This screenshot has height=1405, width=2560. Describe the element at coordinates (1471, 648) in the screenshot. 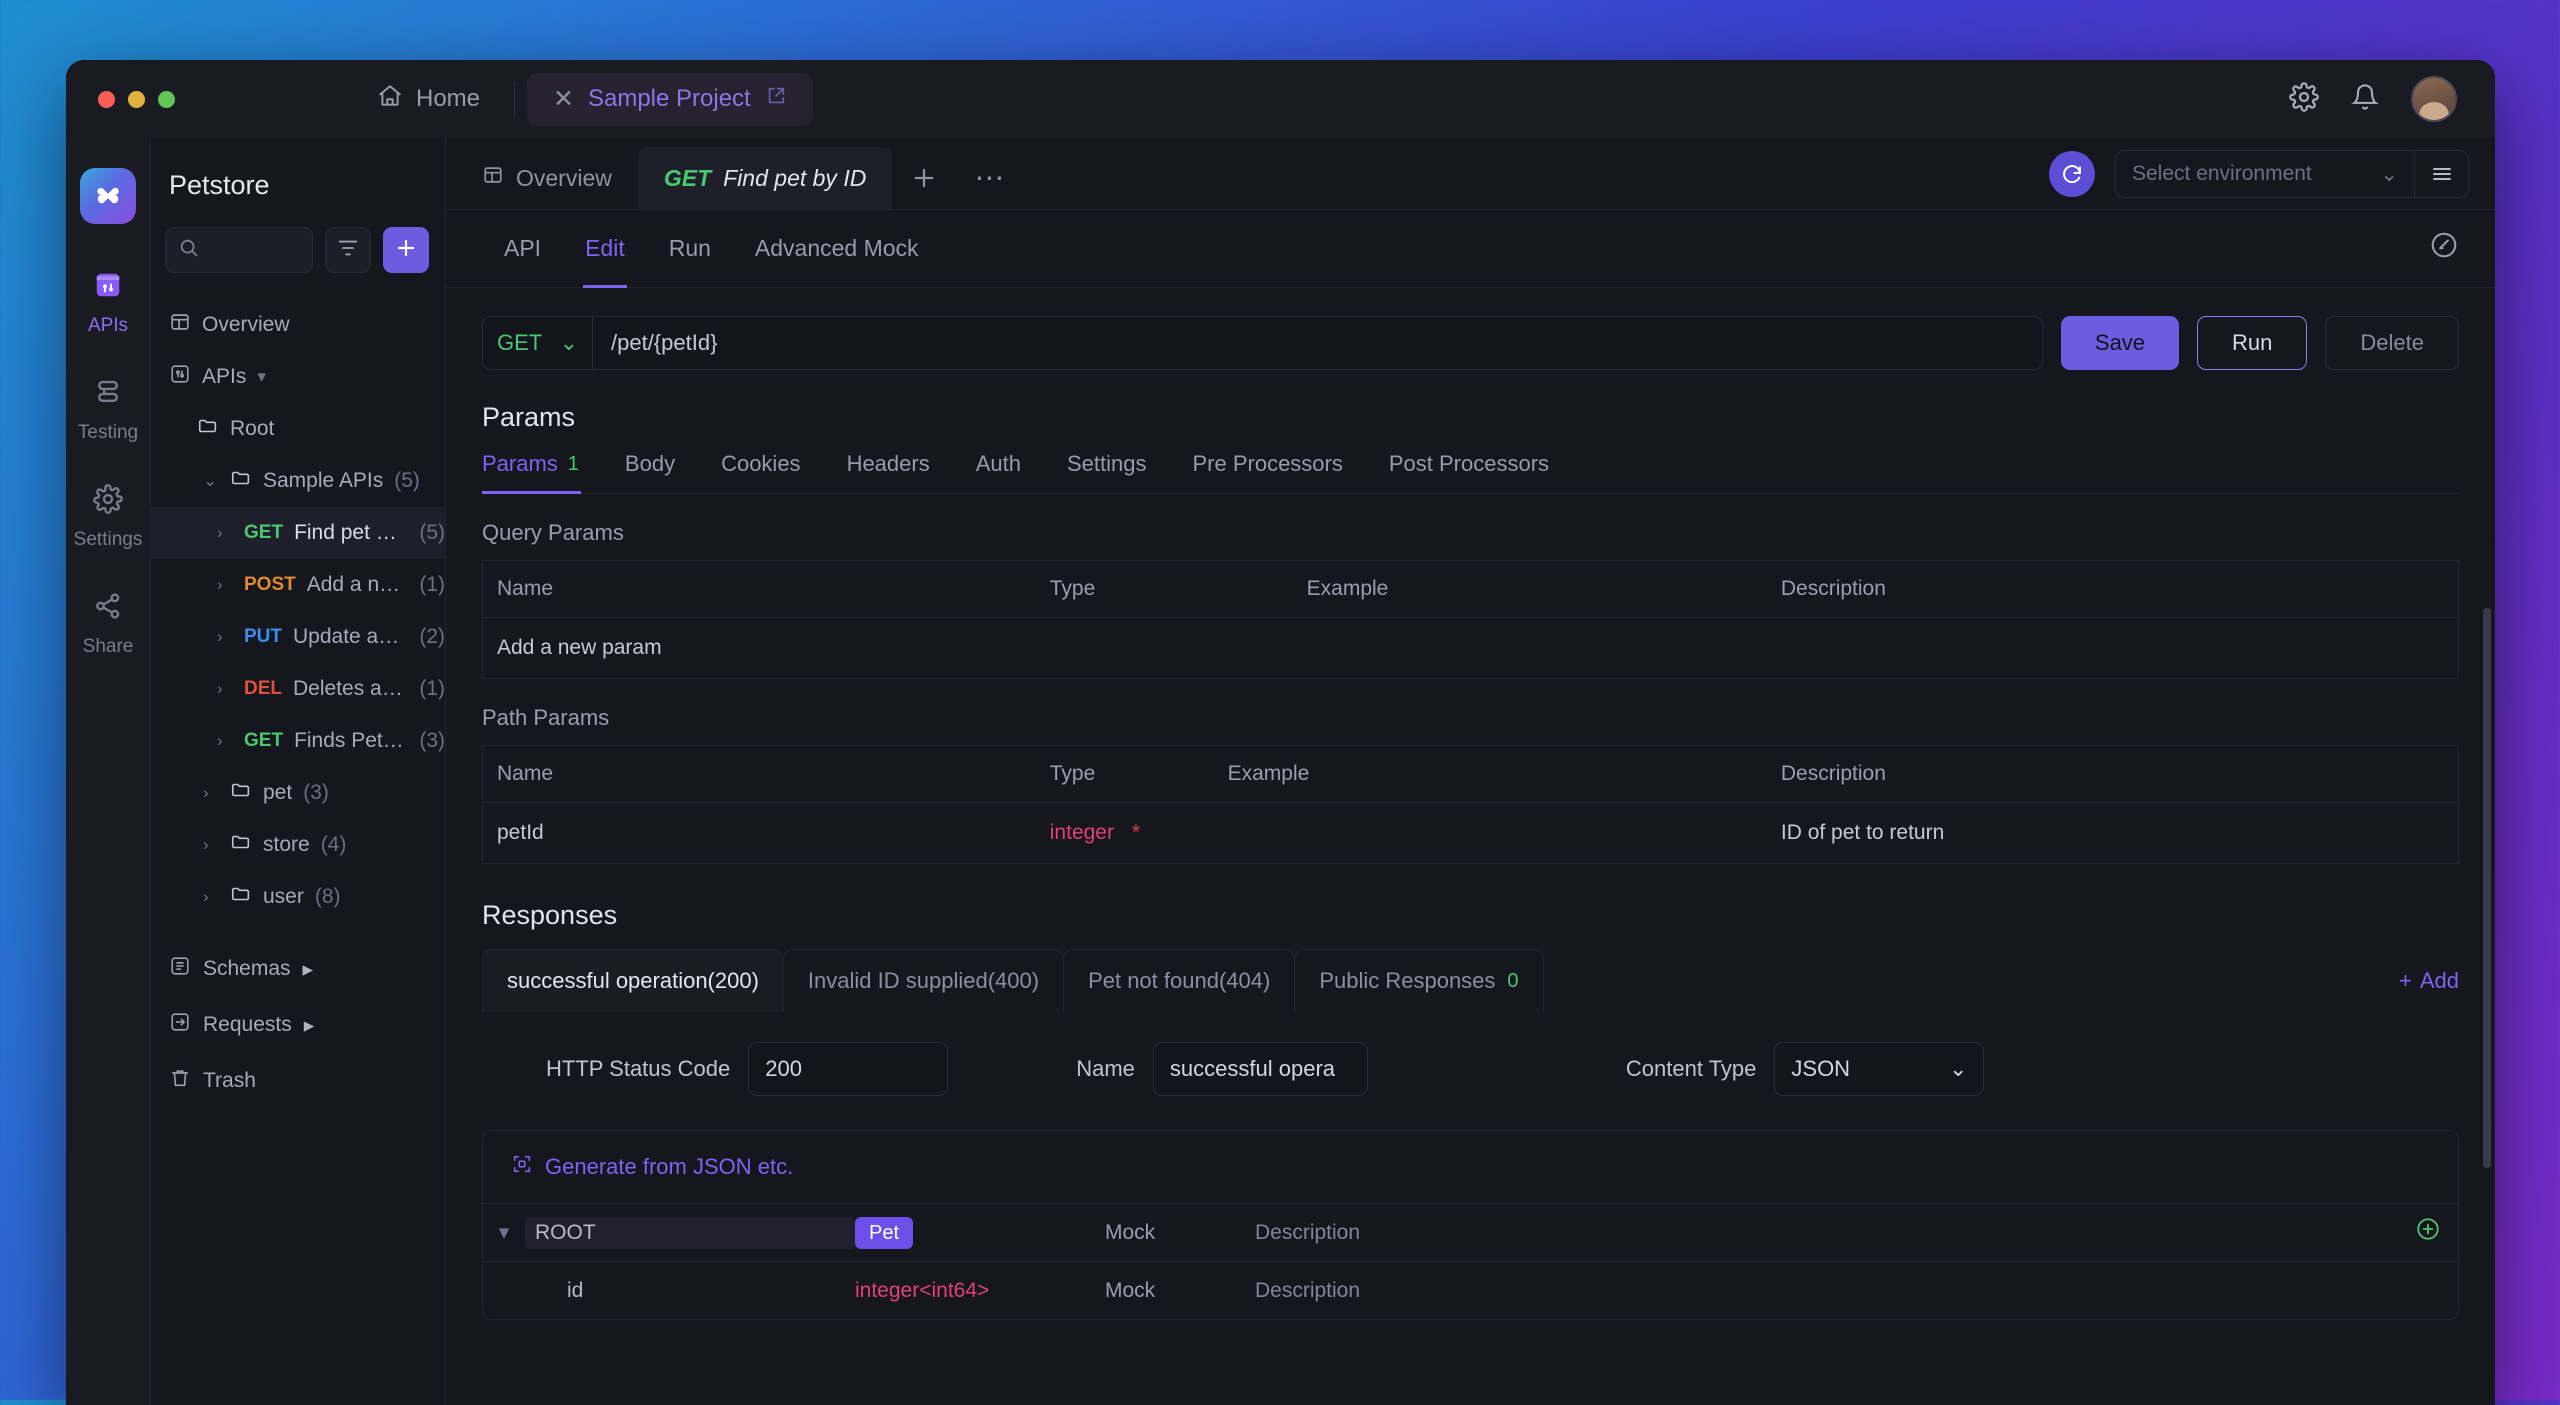

I see `table-row: Add a new param` at that location.